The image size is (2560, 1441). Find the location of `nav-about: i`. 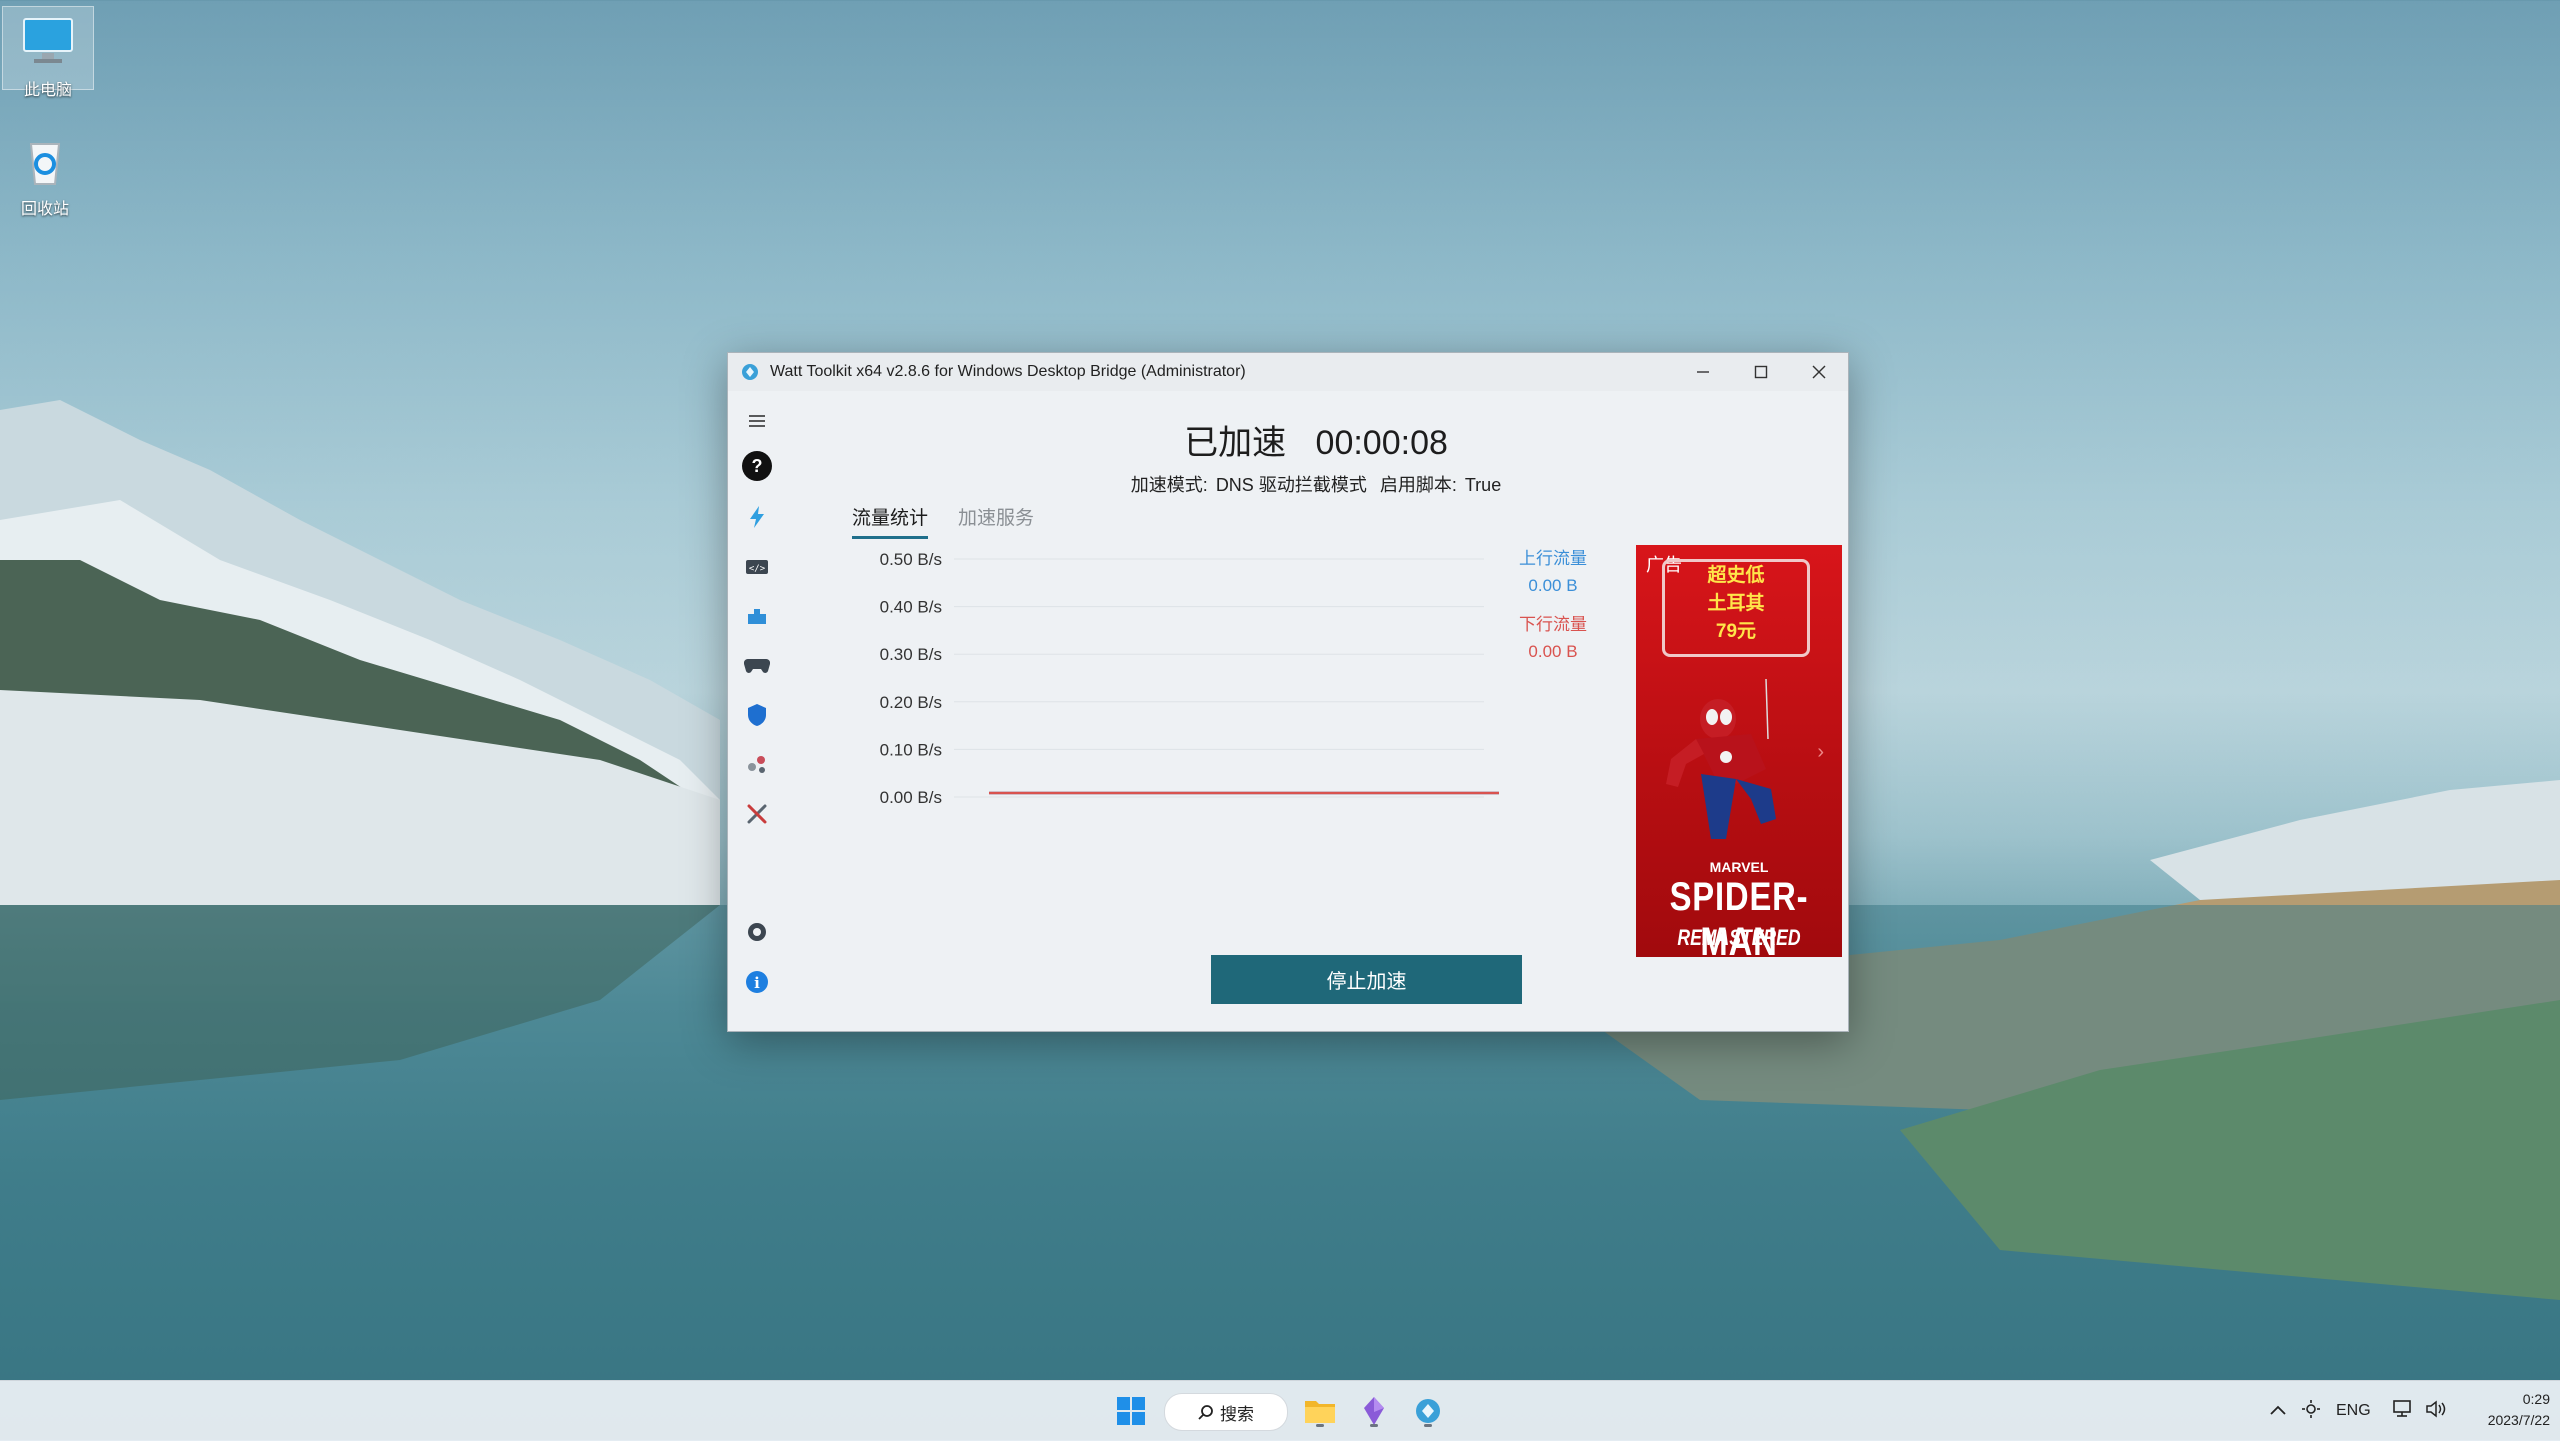

nav-about: i is located at coordinates (757, 982).